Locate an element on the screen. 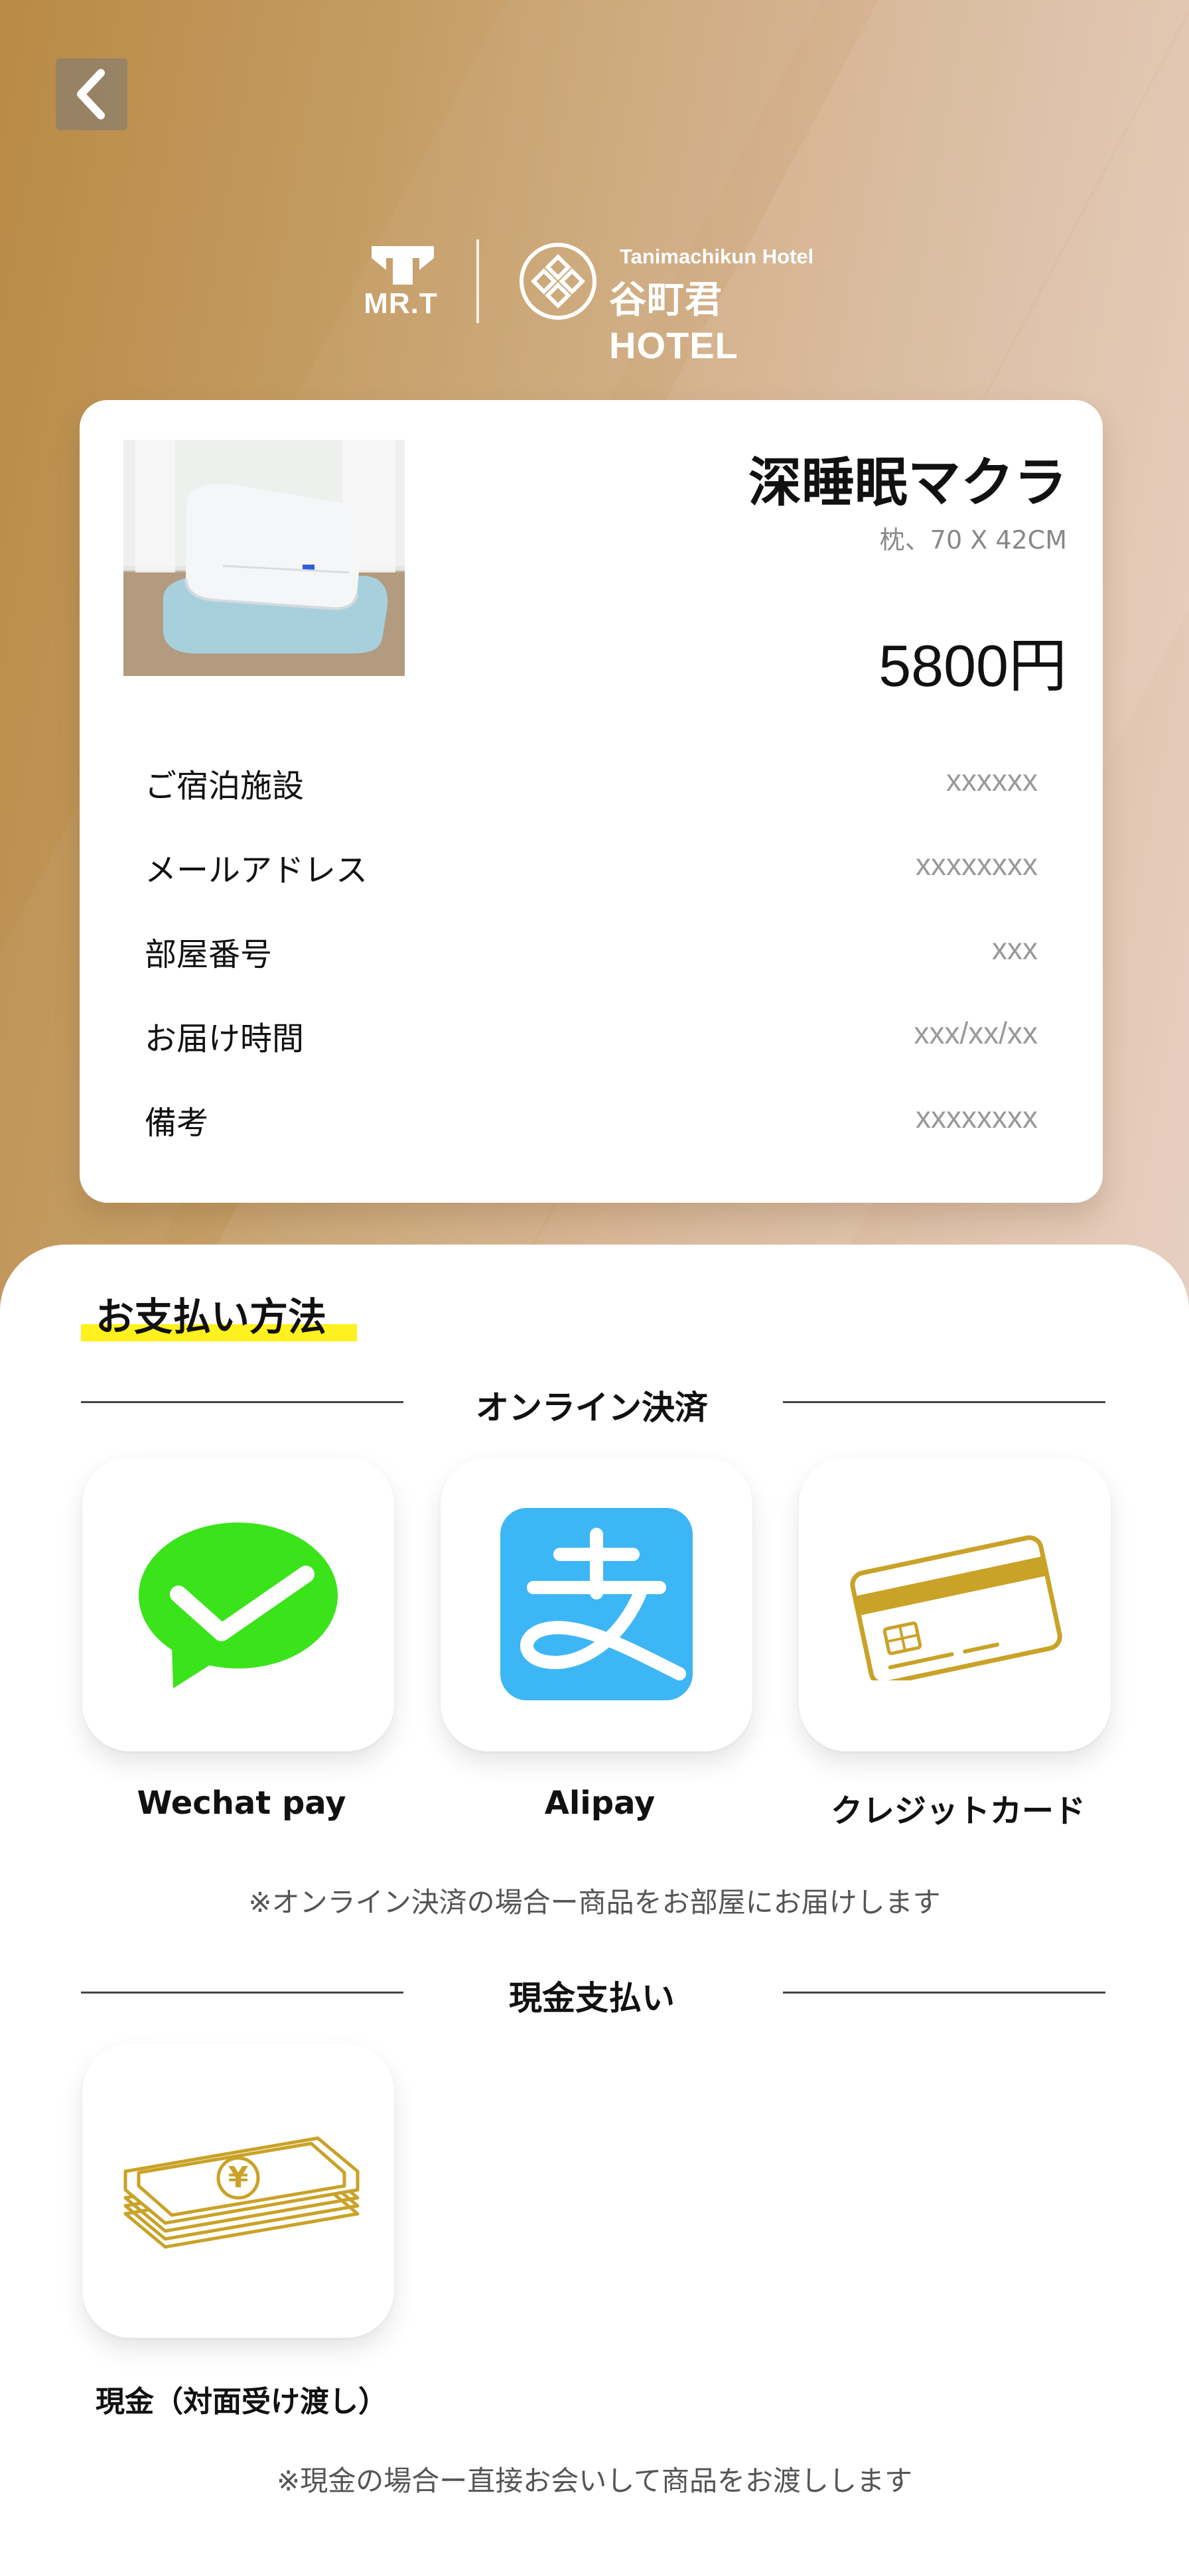 The height and width of the screenshot is (2576, 1189). detail-row-notes: 備考 xxxxxxxx is located at coordinates (592, 1118).